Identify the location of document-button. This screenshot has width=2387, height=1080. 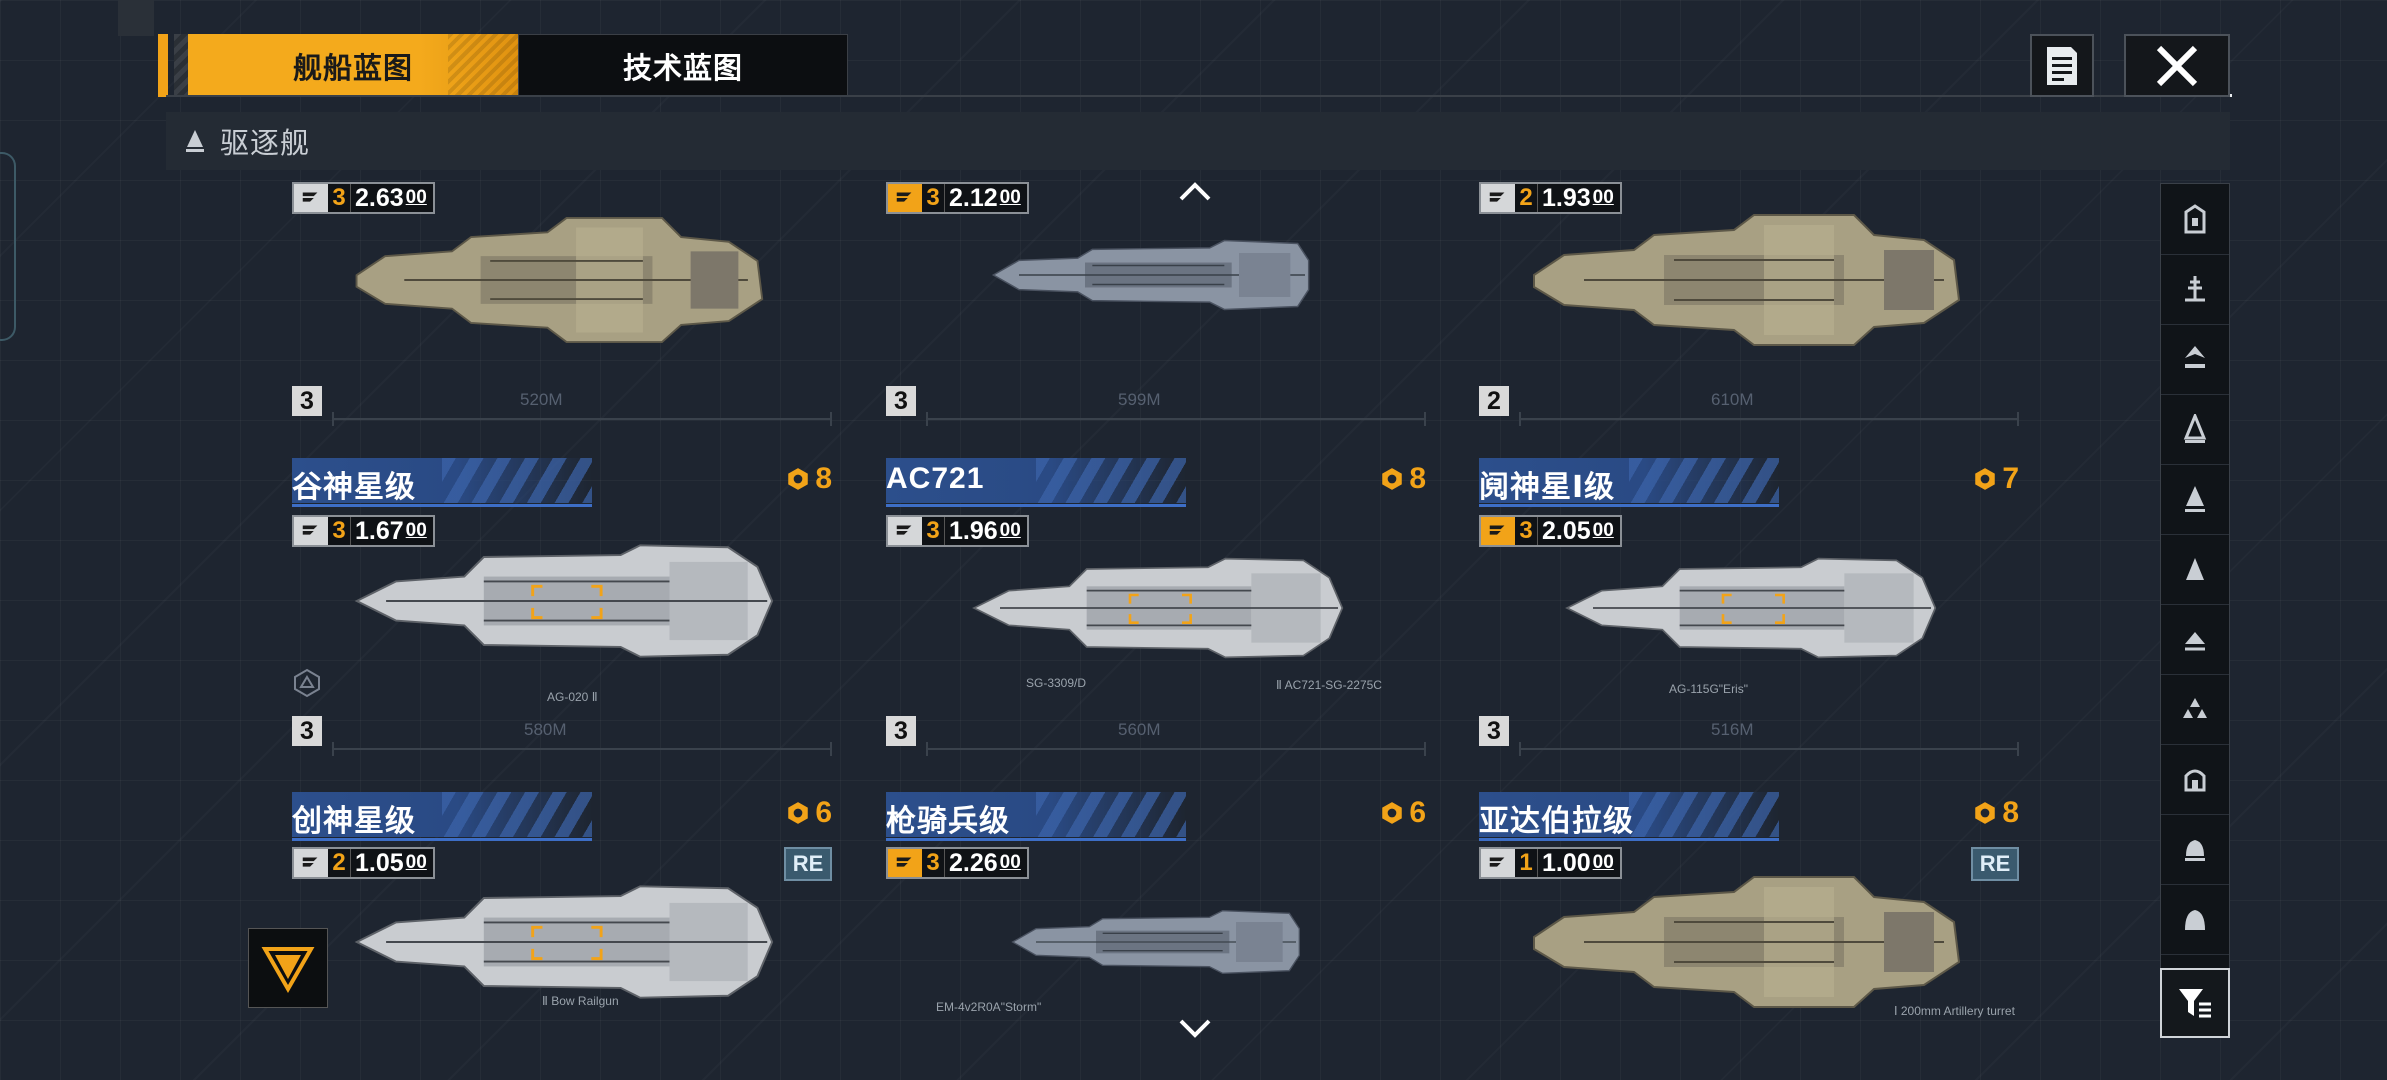
(2062, 65).